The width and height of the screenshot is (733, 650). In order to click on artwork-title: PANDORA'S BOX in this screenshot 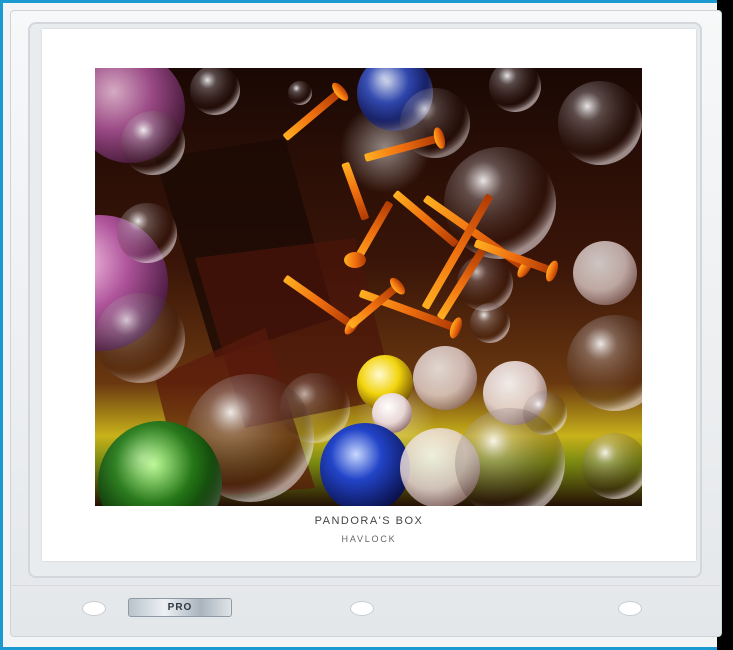, I will do `click(369, 521)`.